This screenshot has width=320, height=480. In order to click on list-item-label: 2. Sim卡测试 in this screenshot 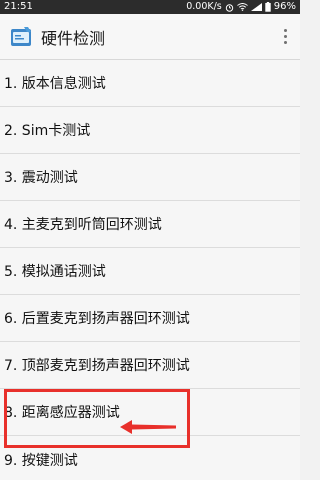, I will do `click(47, 131)`.